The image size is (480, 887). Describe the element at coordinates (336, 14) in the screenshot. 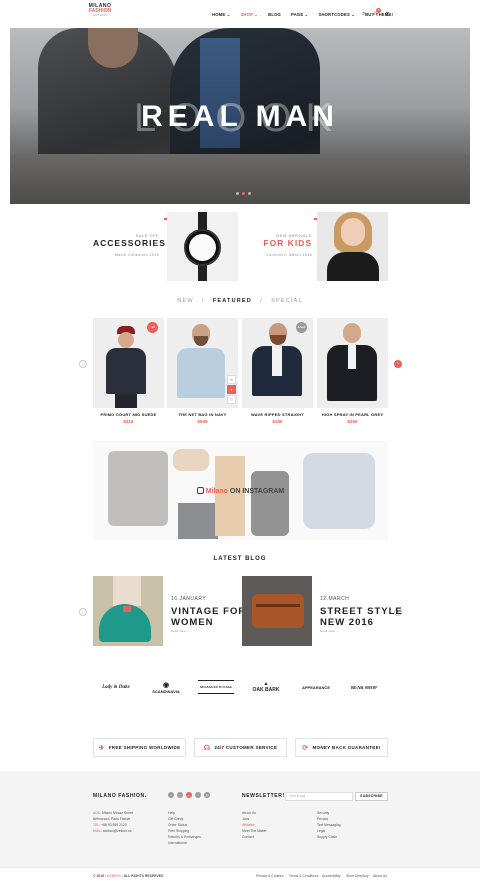

I see `nav-shortcodes: SHORTCODES ⌄` at that location.